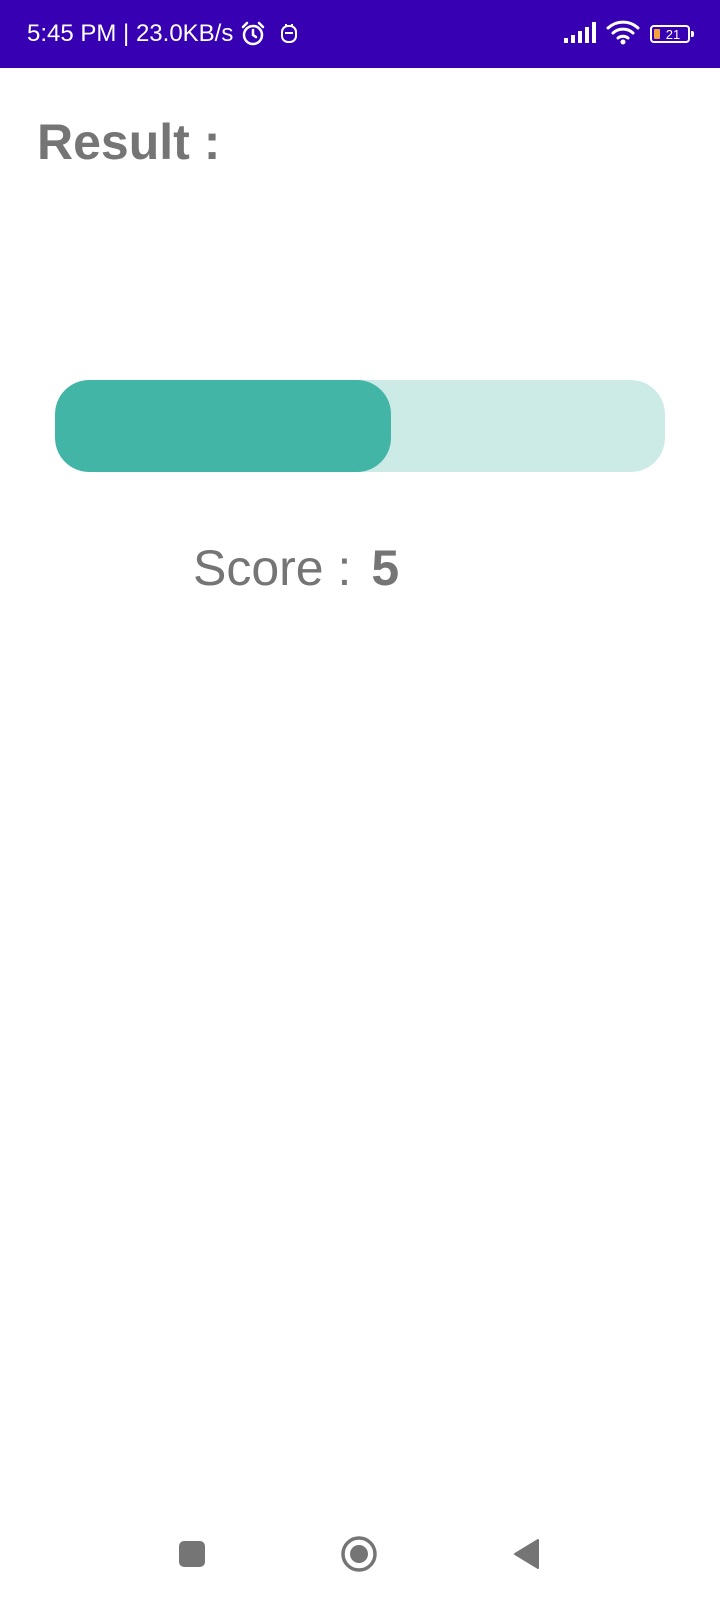  I want to click on battery-tip, so click(692, 34).